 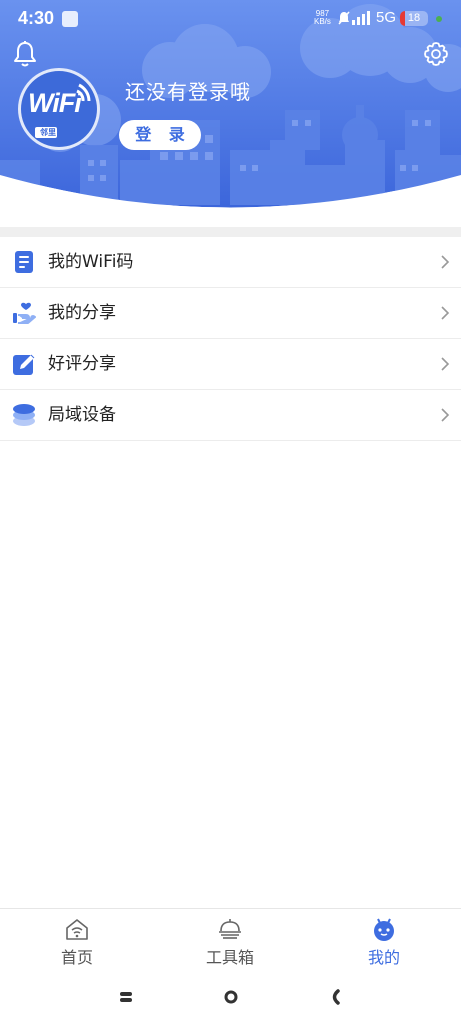 I want to click on settings-gear-icon, so click(x=436, y=54).